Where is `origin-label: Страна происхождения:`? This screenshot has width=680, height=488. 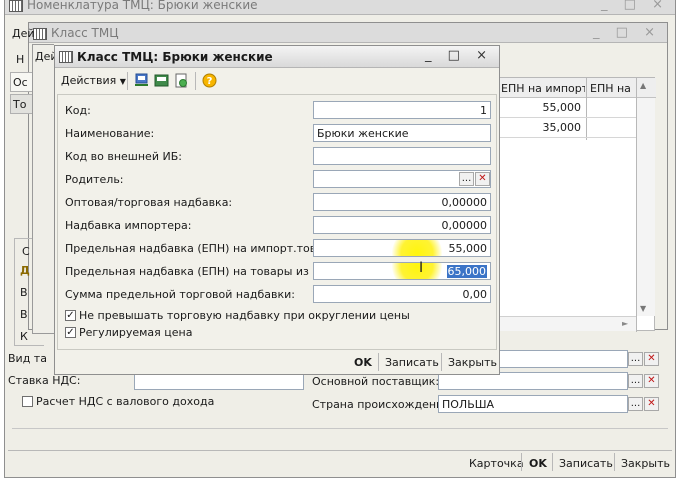 origin-label: Страна происхождения: is located at coordinates (383, 404).